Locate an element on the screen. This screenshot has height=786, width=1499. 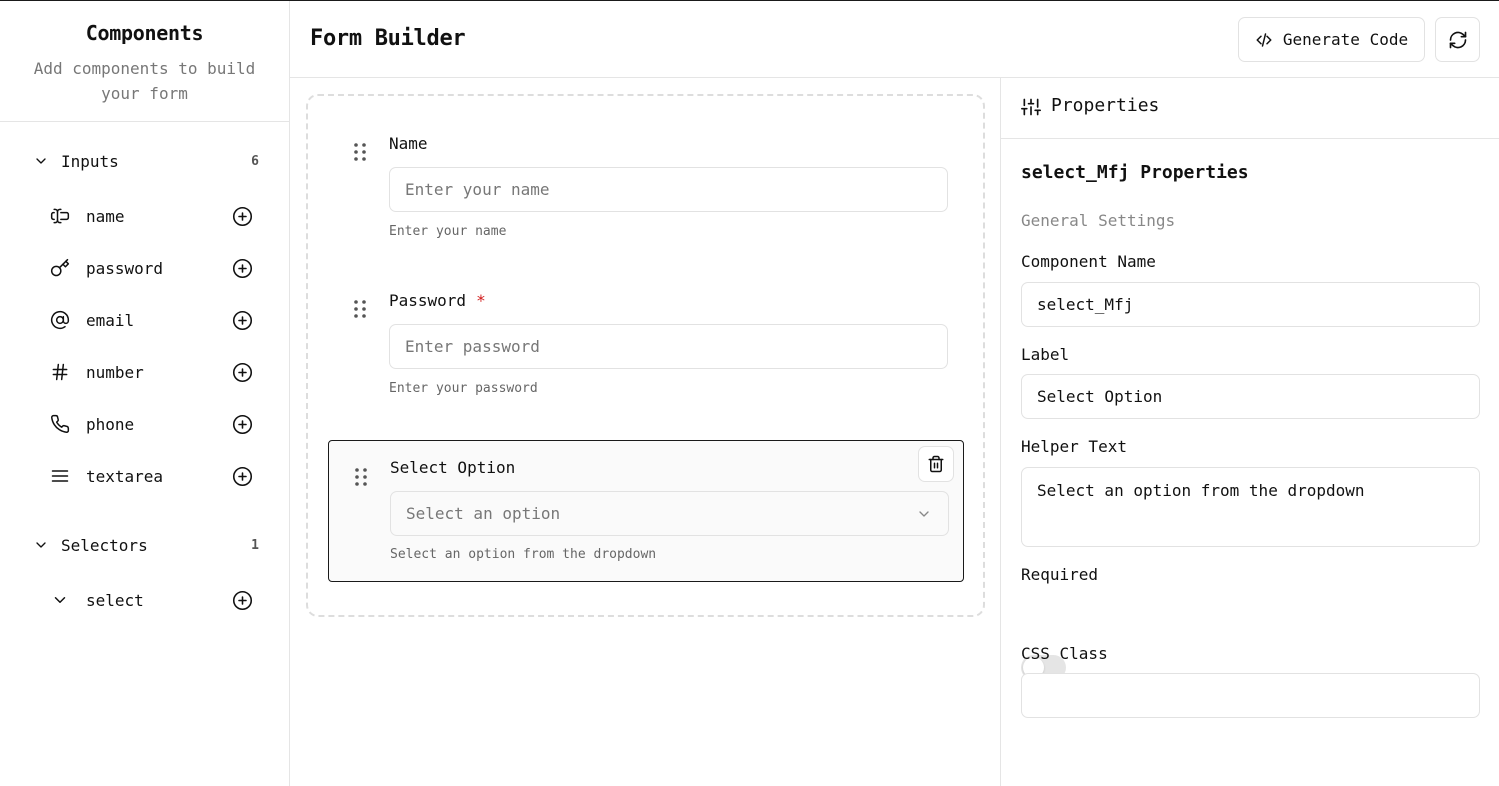
form-field-name: Name Enter your name Enter your name is located at coordinates (646, 187).